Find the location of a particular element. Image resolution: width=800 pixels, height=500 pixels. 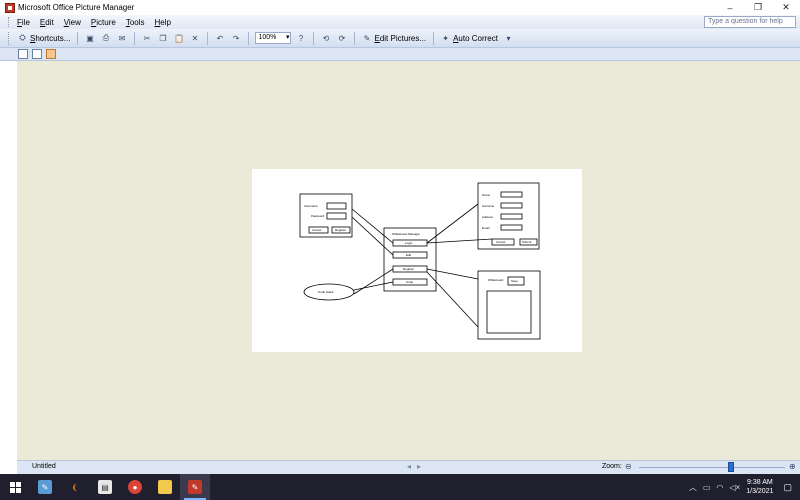

zoom-slider-track is located at coordinates (712, 467).